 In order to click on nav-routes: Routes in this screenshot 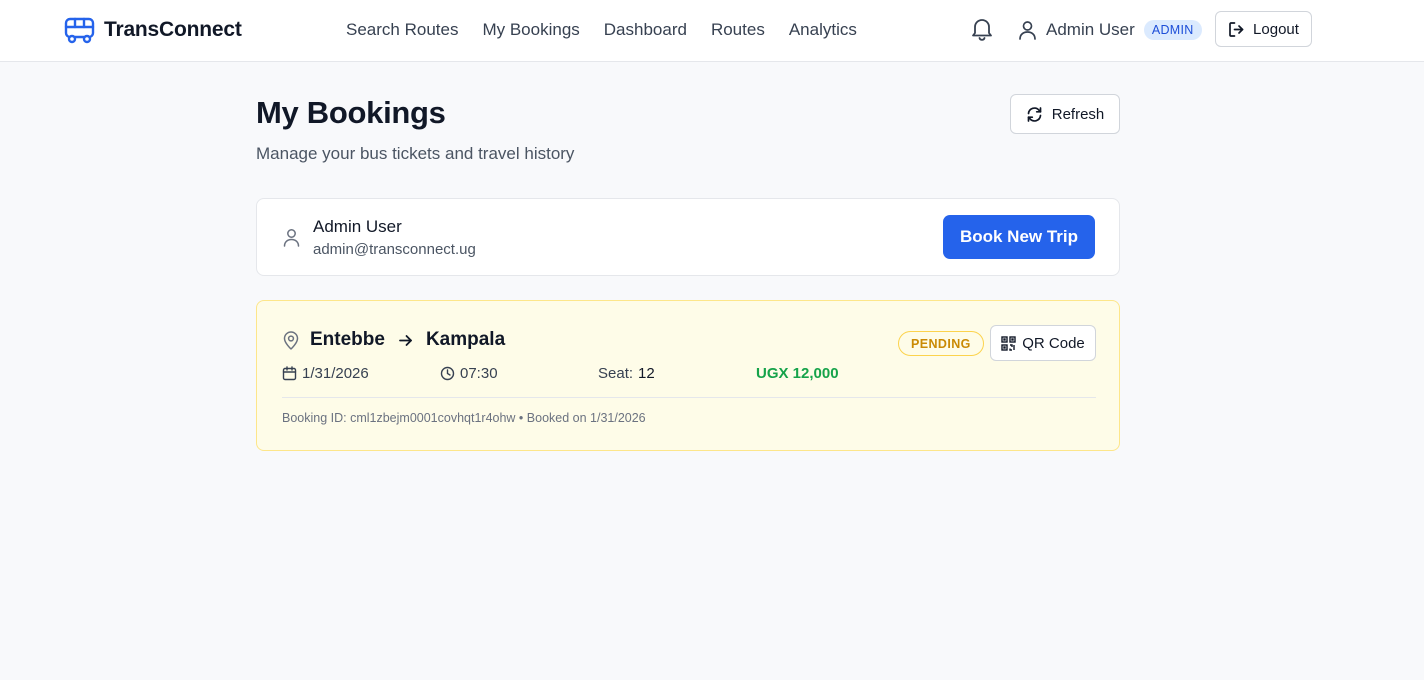, I will do `click(738, 30)`.